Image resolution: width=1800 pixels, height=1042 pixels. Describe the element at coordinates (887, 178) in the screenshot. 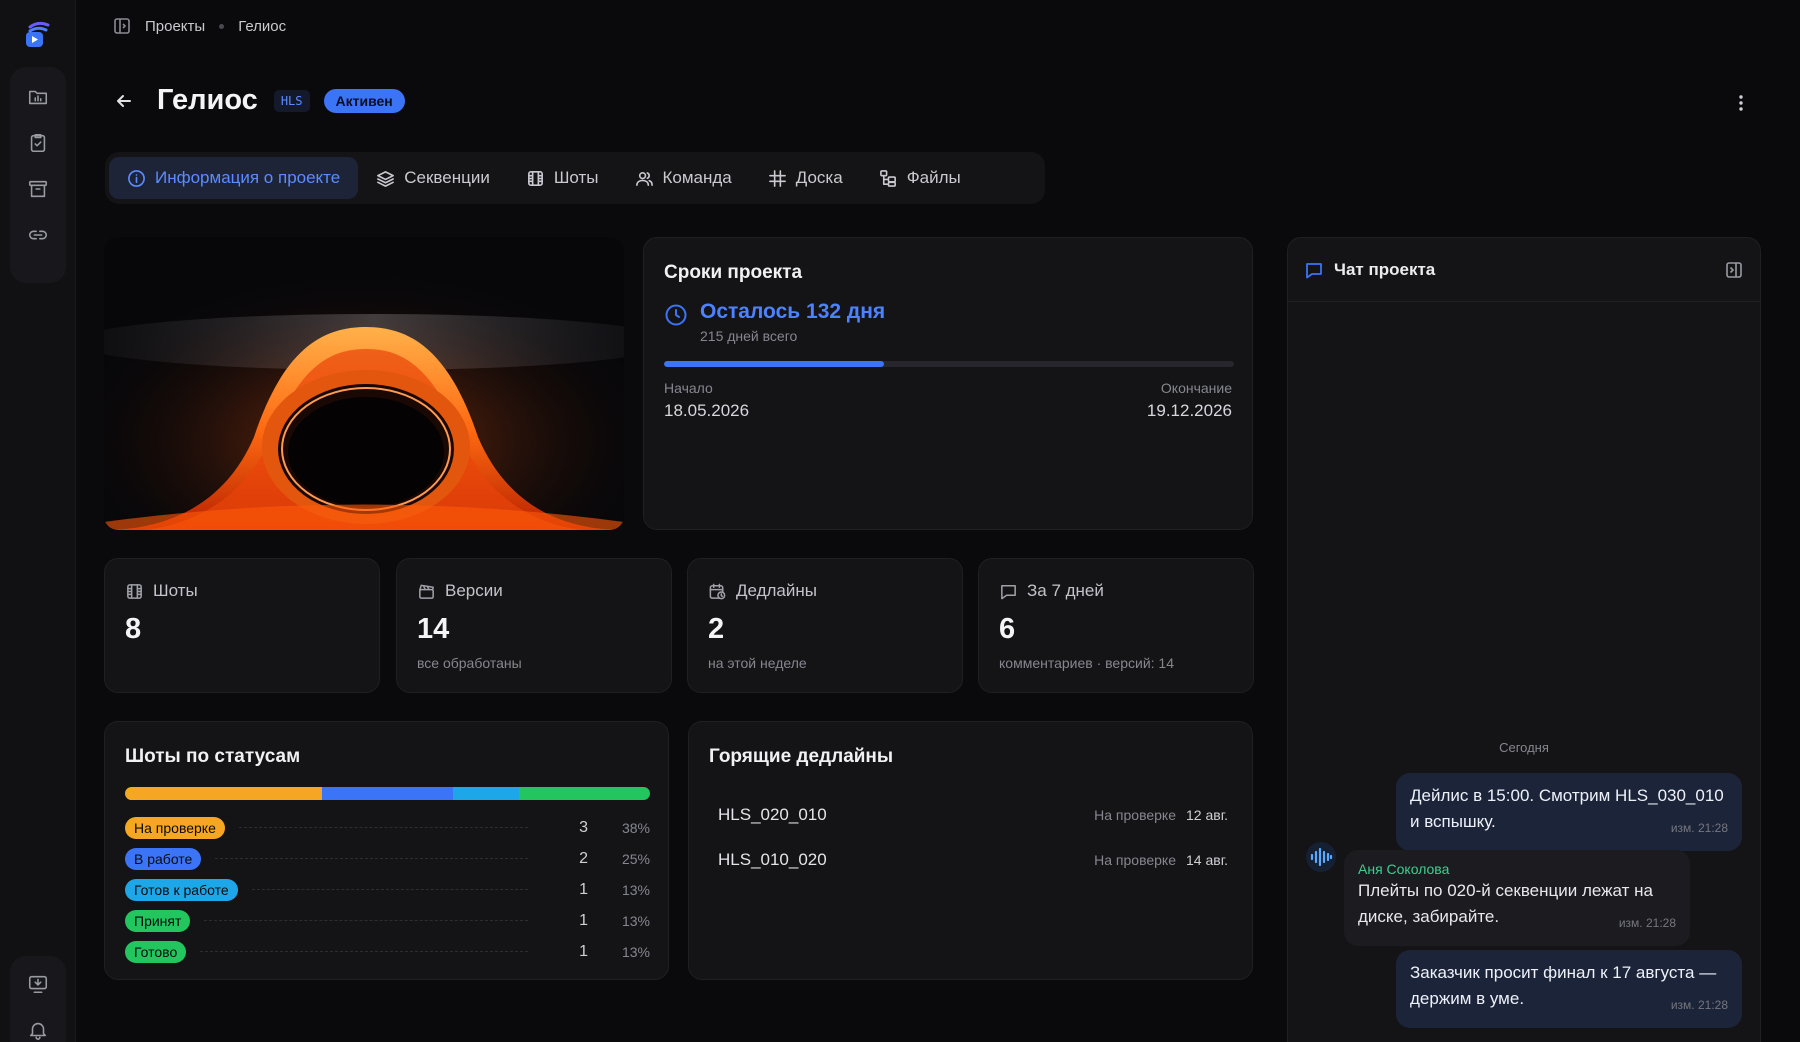

I see `folder-tree-icon` at that location.